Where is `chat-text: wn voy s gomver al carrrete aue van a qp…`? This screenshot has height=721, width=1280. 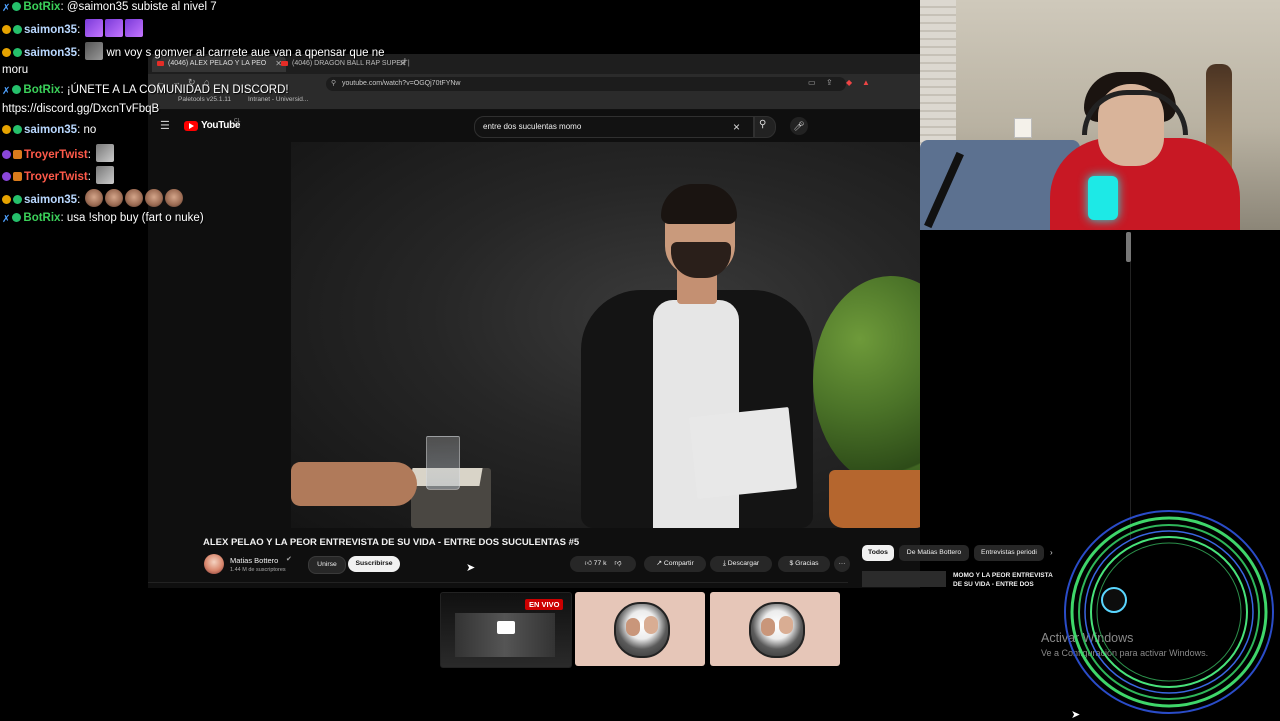
chat-text: wn voy s gomver al carrrete aue van a qp… is located at coordinates (245, 53).